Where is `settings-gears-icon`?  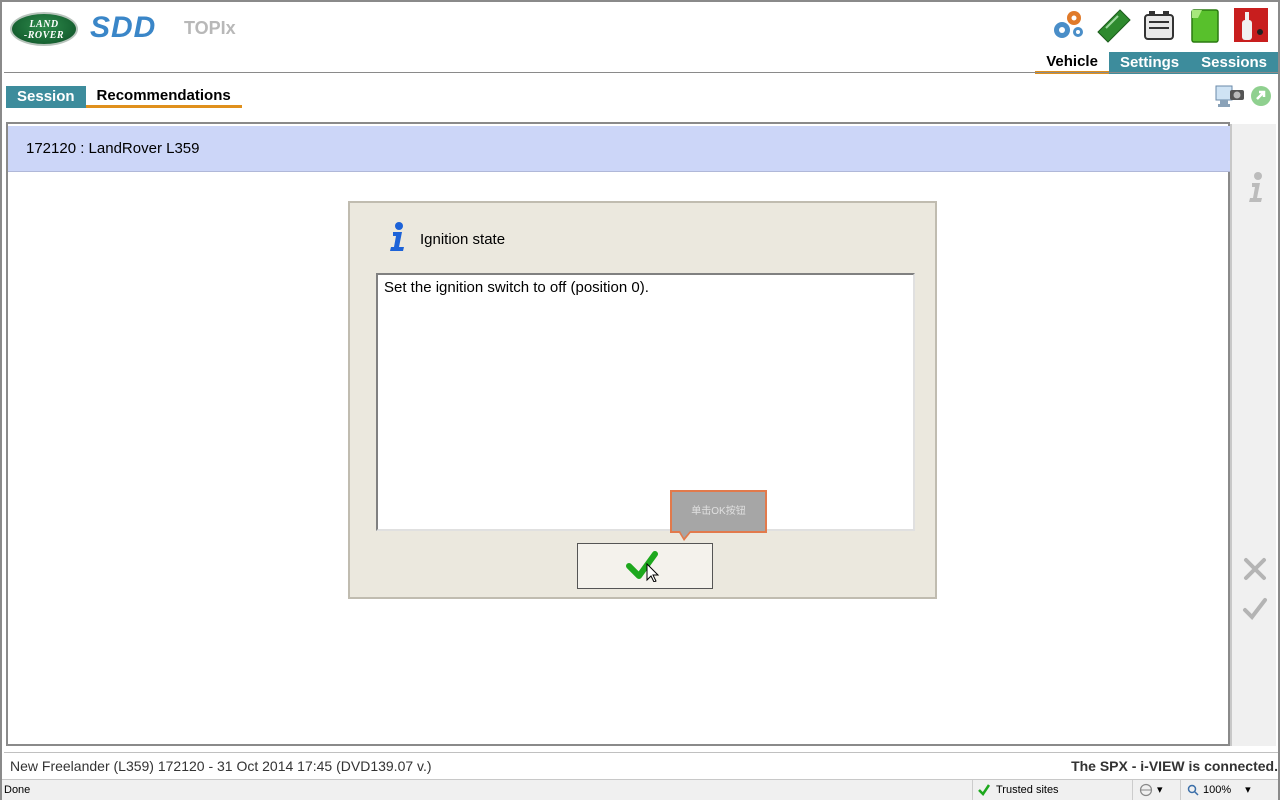
settings-gears-icon is located at coordinates (1067, 25).